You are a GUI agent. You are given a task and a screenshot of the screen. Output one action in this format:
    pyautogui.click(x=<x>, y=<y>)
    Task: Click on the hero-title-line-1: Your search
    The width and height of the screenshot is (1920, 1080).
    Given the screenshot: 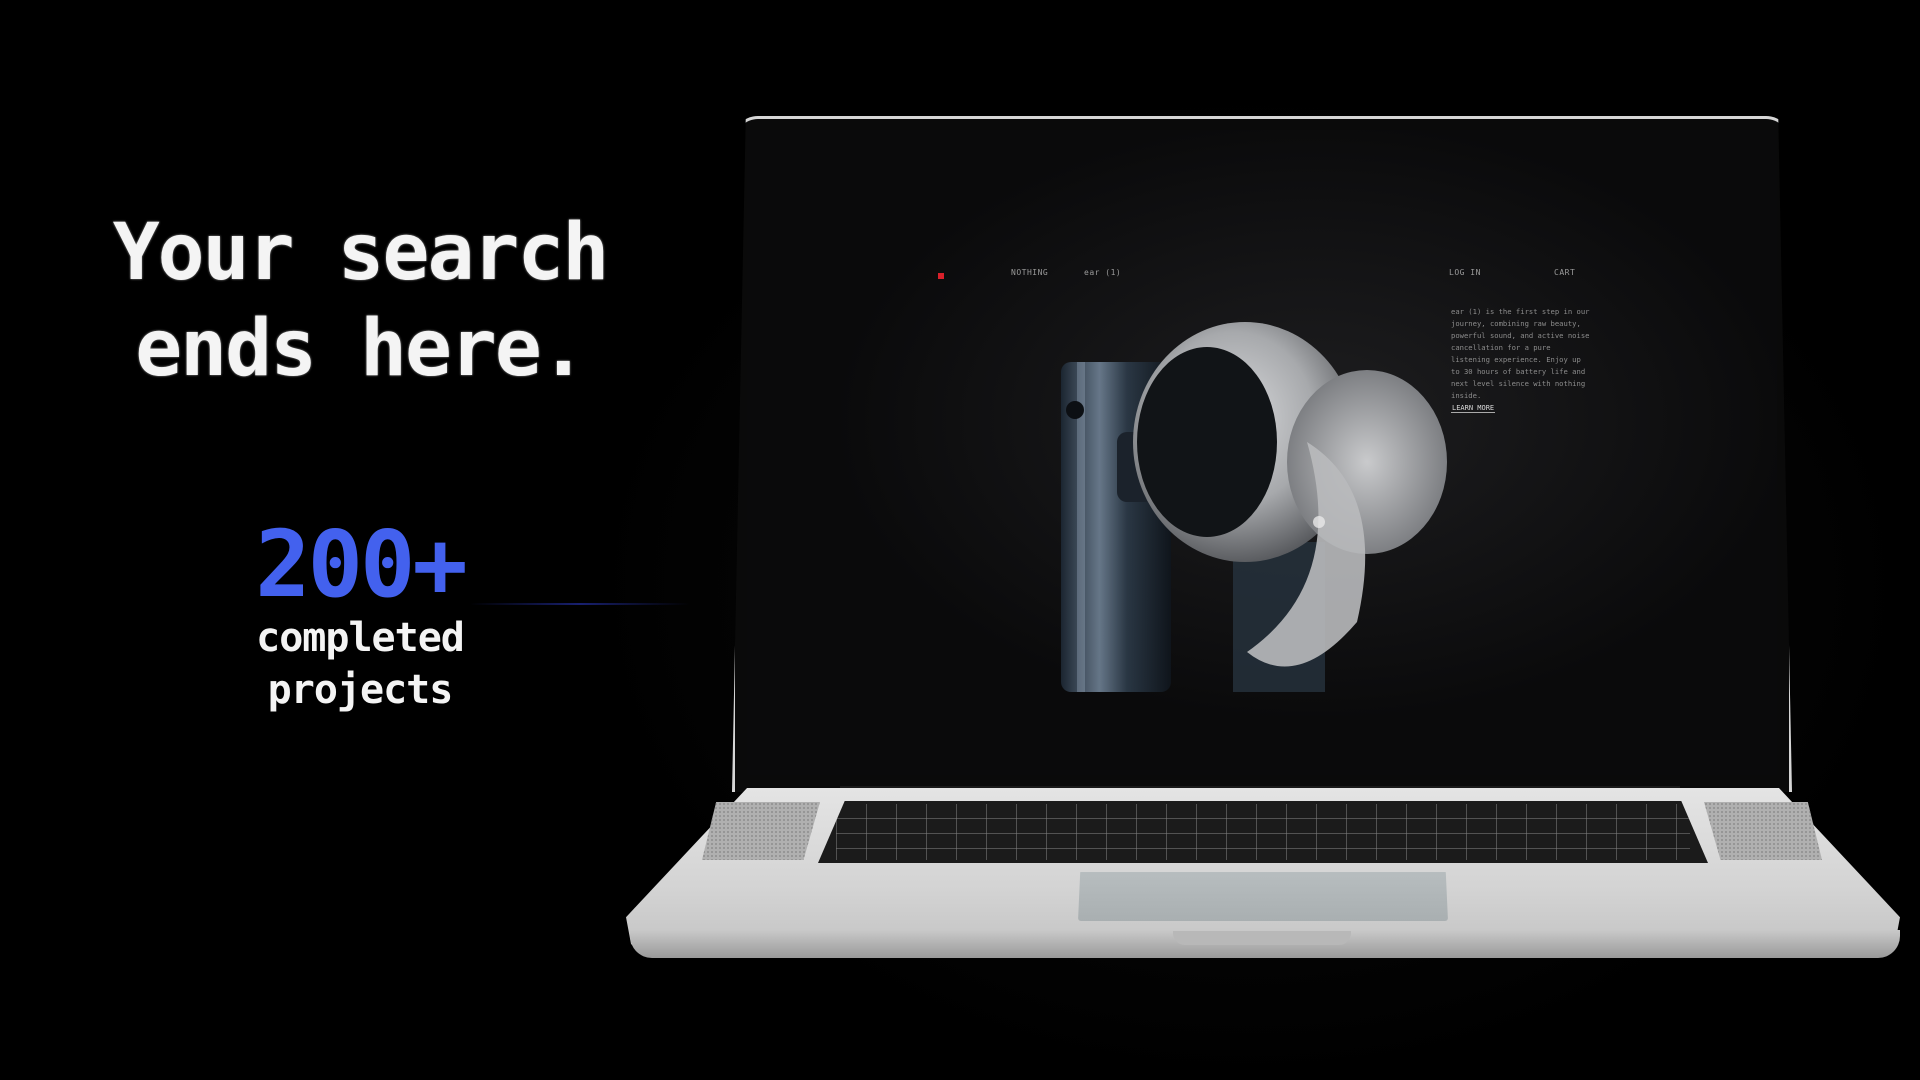 What is the action you would take?
    pyautogui.click(x=361, y=253)
    